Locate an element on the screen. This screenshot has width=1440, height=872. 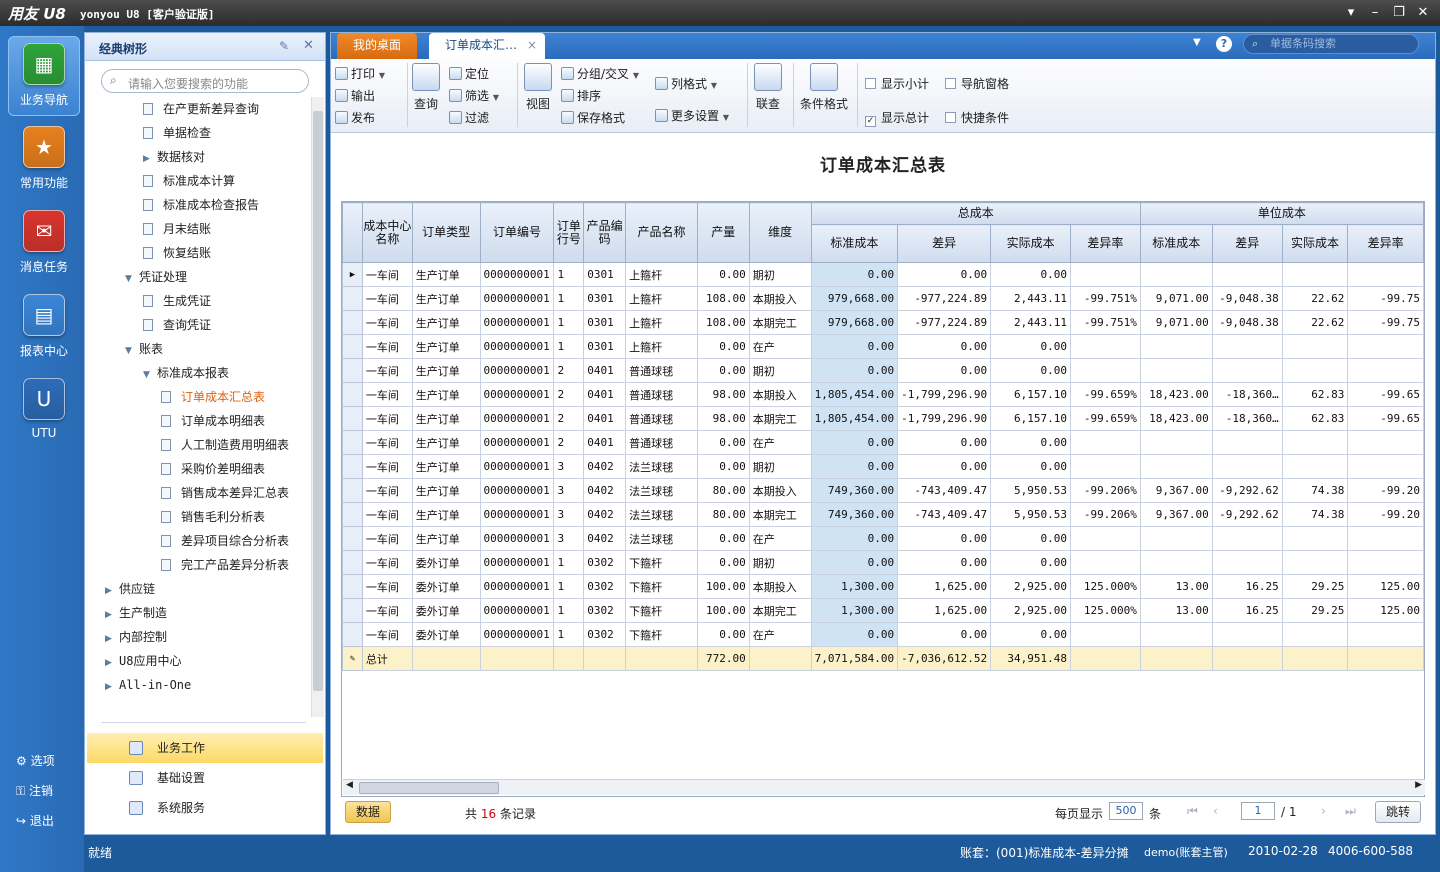
table-cell: 生产订单 is located at coordinates (446, 538).